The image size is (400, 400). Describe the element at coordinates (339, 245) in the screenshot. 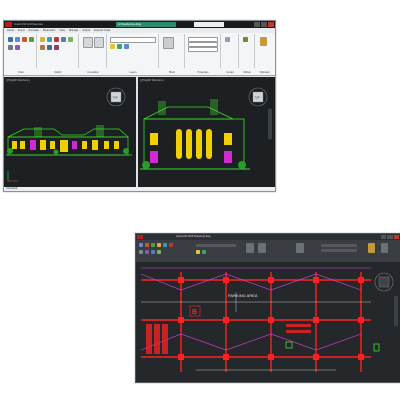

I see `color-dropdown` at that location.